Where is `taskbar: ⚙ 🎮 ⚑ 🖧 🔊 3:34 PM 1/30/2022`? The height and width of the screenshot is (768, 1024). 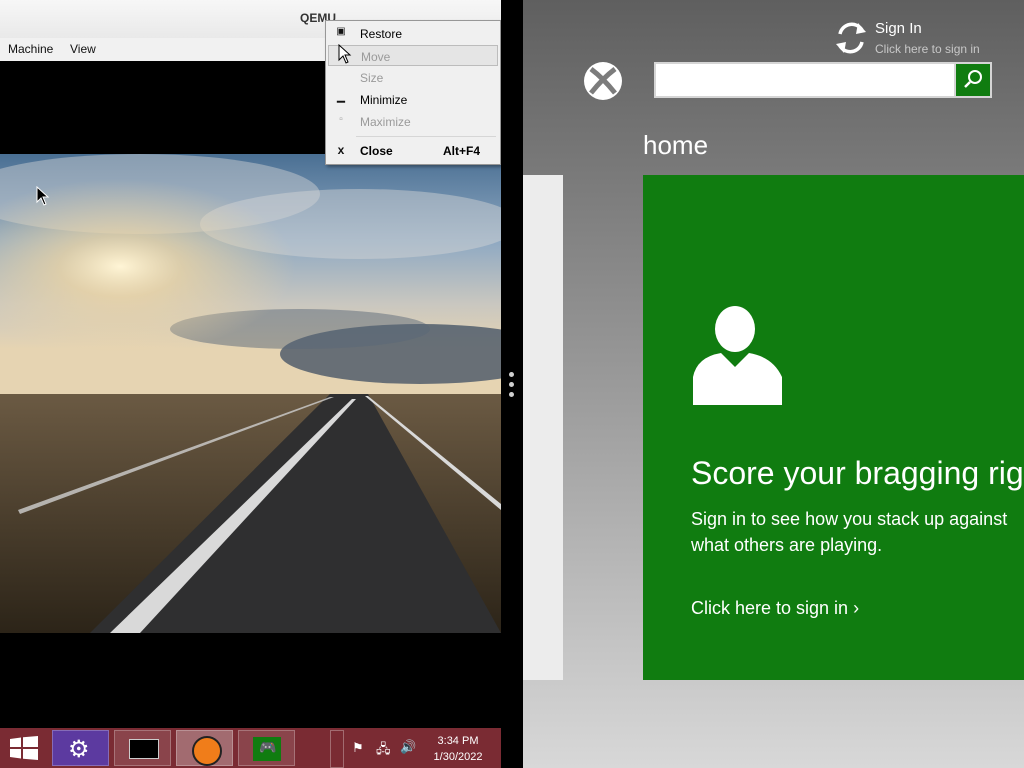 taskbar: ⚙ 🎮 ⚑ 🖧 🔊 3:34 PM 1/30/2022 is located at coordinates (250, 748).